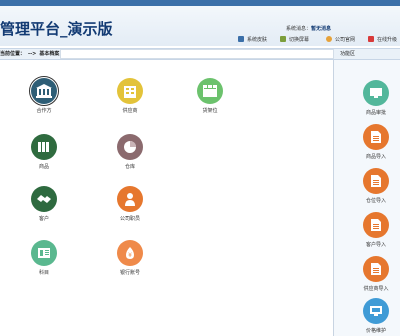  I want to click on goods-import-item: 商品导入, so click(376, 142).